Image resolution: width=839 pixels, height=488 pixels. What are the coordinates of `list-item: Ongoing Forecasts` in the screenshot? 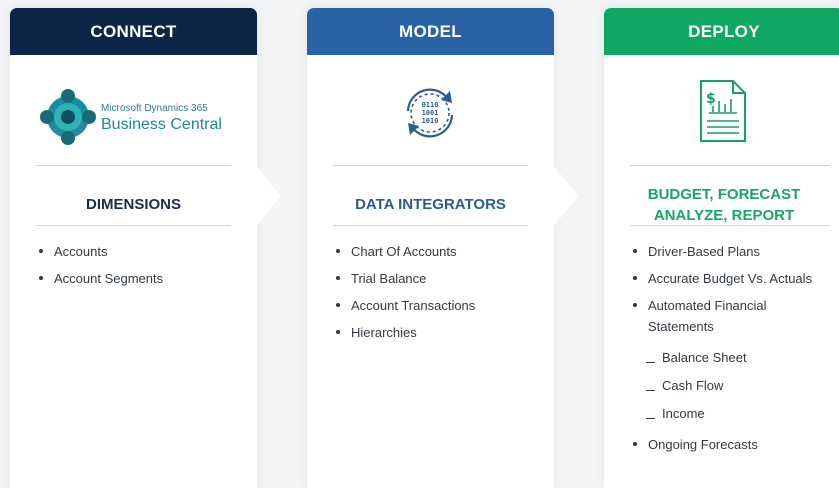 It's located at (734, 444).